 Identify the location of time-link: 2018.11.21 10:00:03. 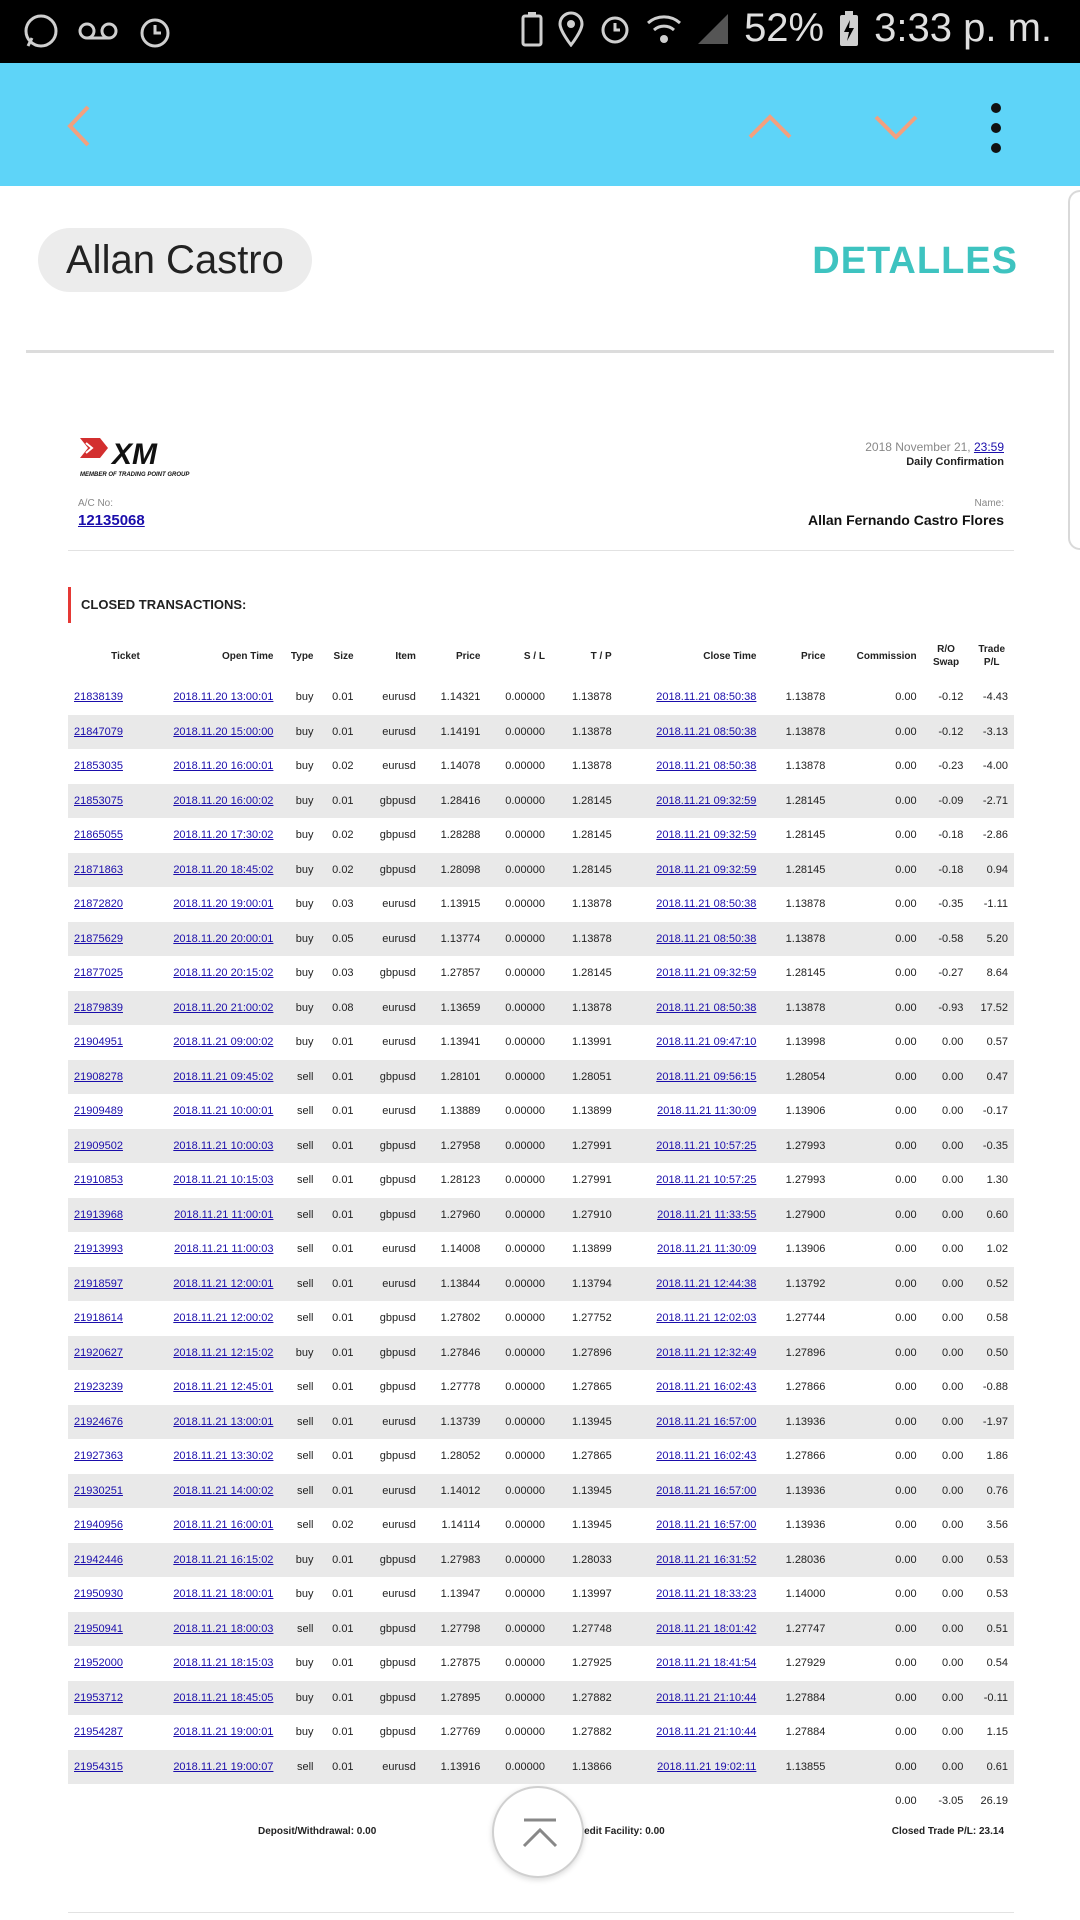
(223, 1146).